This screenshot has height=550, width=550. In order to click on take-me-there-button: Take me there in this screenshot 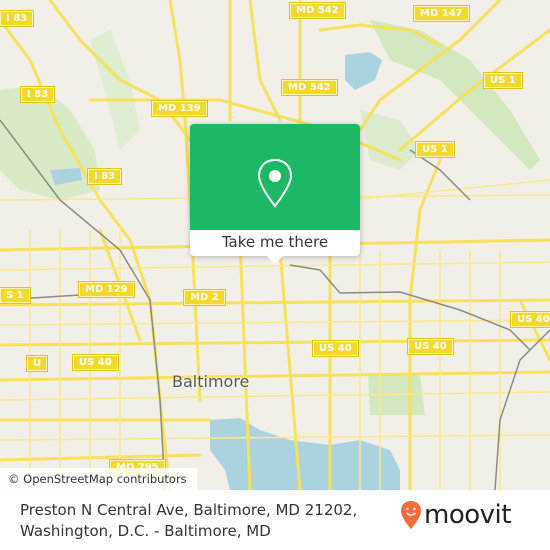, I will do `click(275, 243)`.